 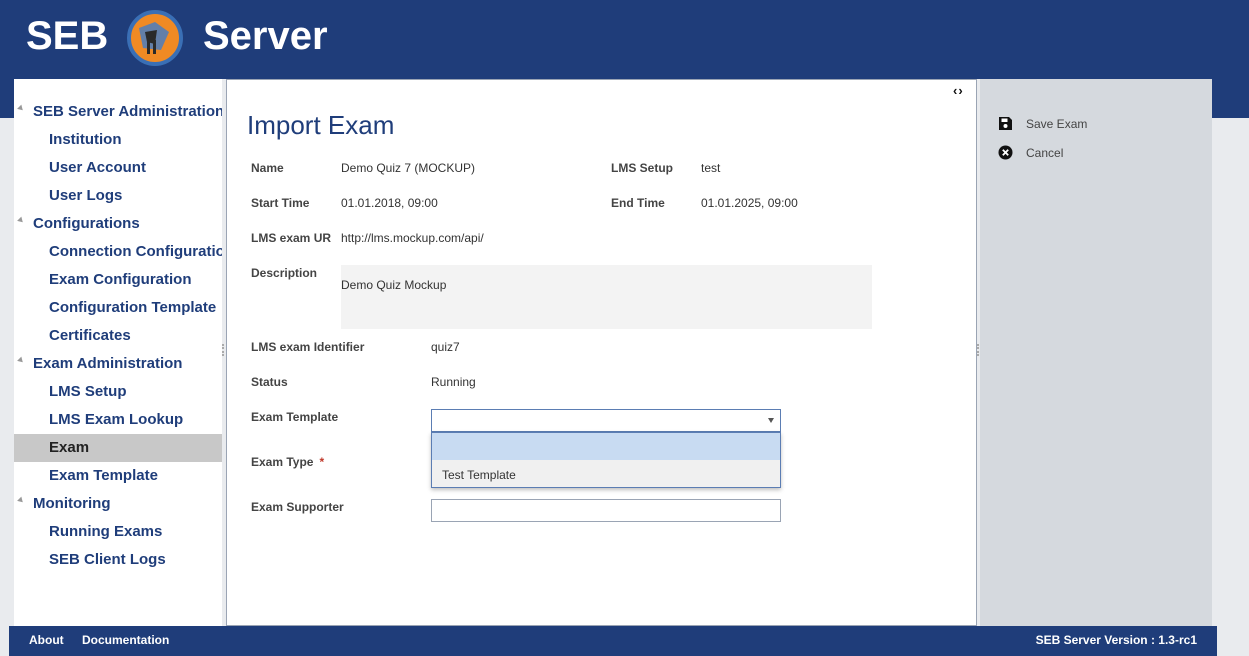 I want to click on nav-item-label: Certificates, so click(x=90, y=335).